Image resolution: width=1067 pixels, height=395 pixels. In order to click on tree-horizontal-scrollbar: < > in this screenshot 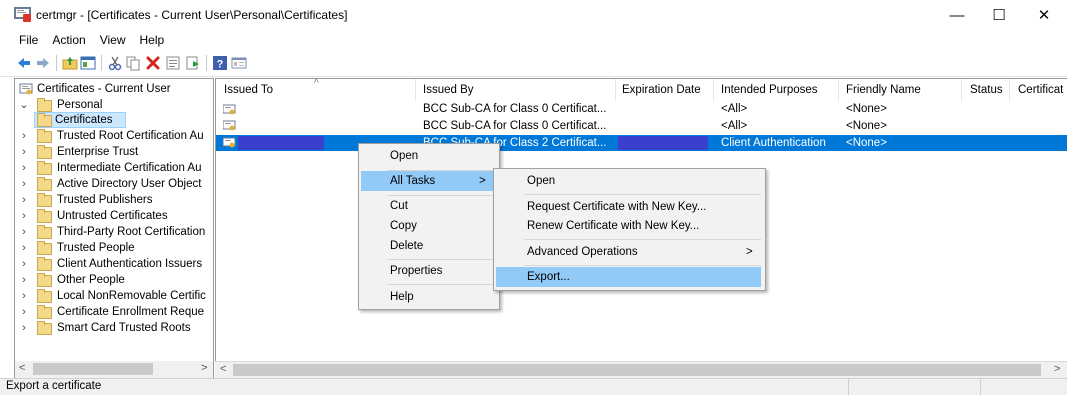, I will do `click(114, 370)`.